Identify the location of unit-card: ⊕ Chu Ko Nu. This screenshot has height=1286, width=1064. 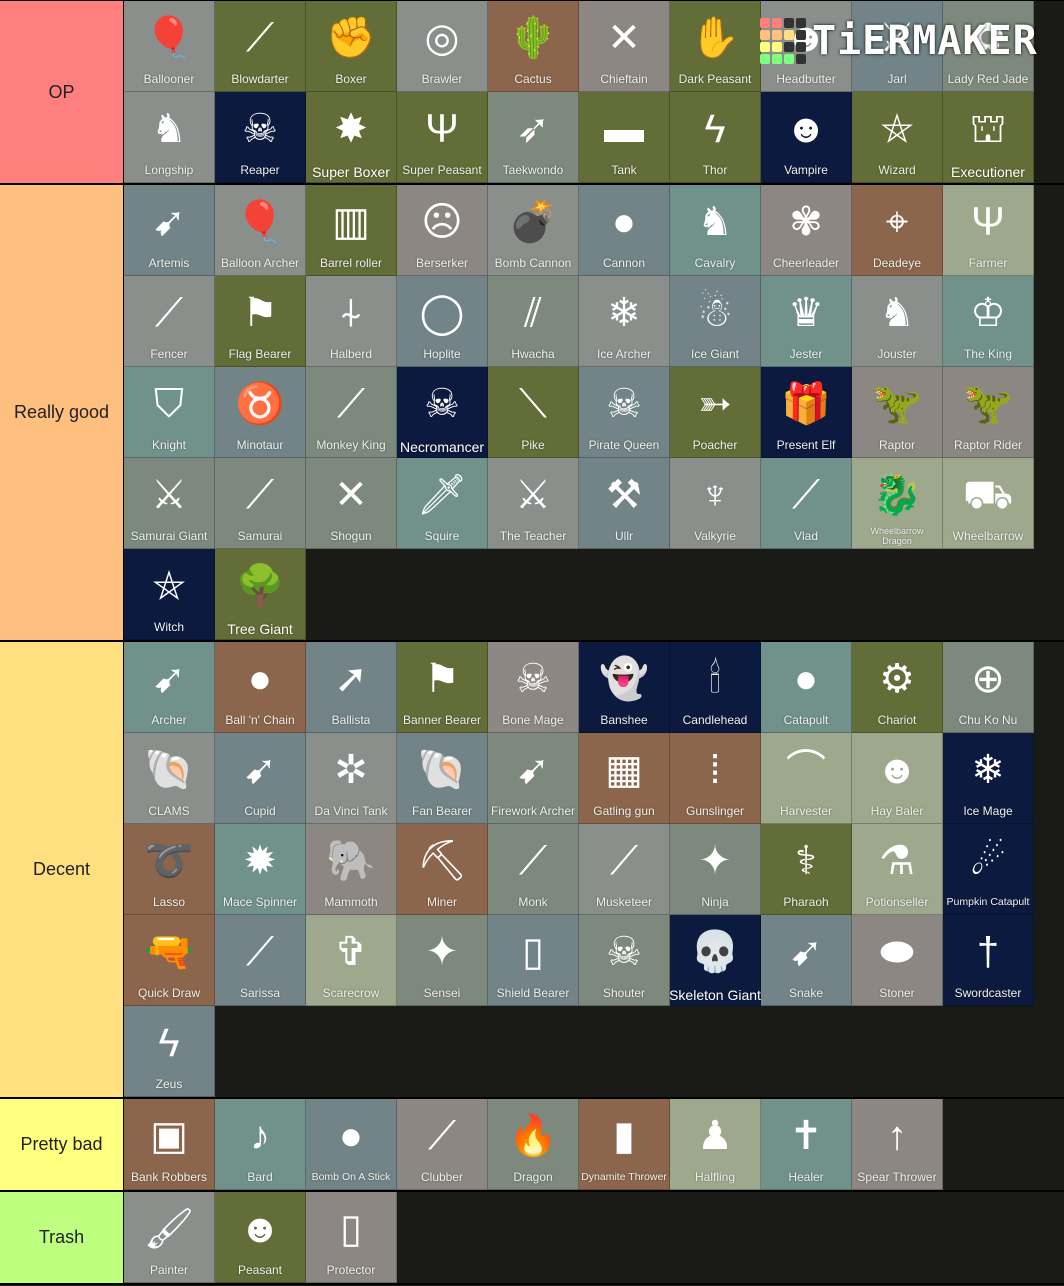
(988, 687).